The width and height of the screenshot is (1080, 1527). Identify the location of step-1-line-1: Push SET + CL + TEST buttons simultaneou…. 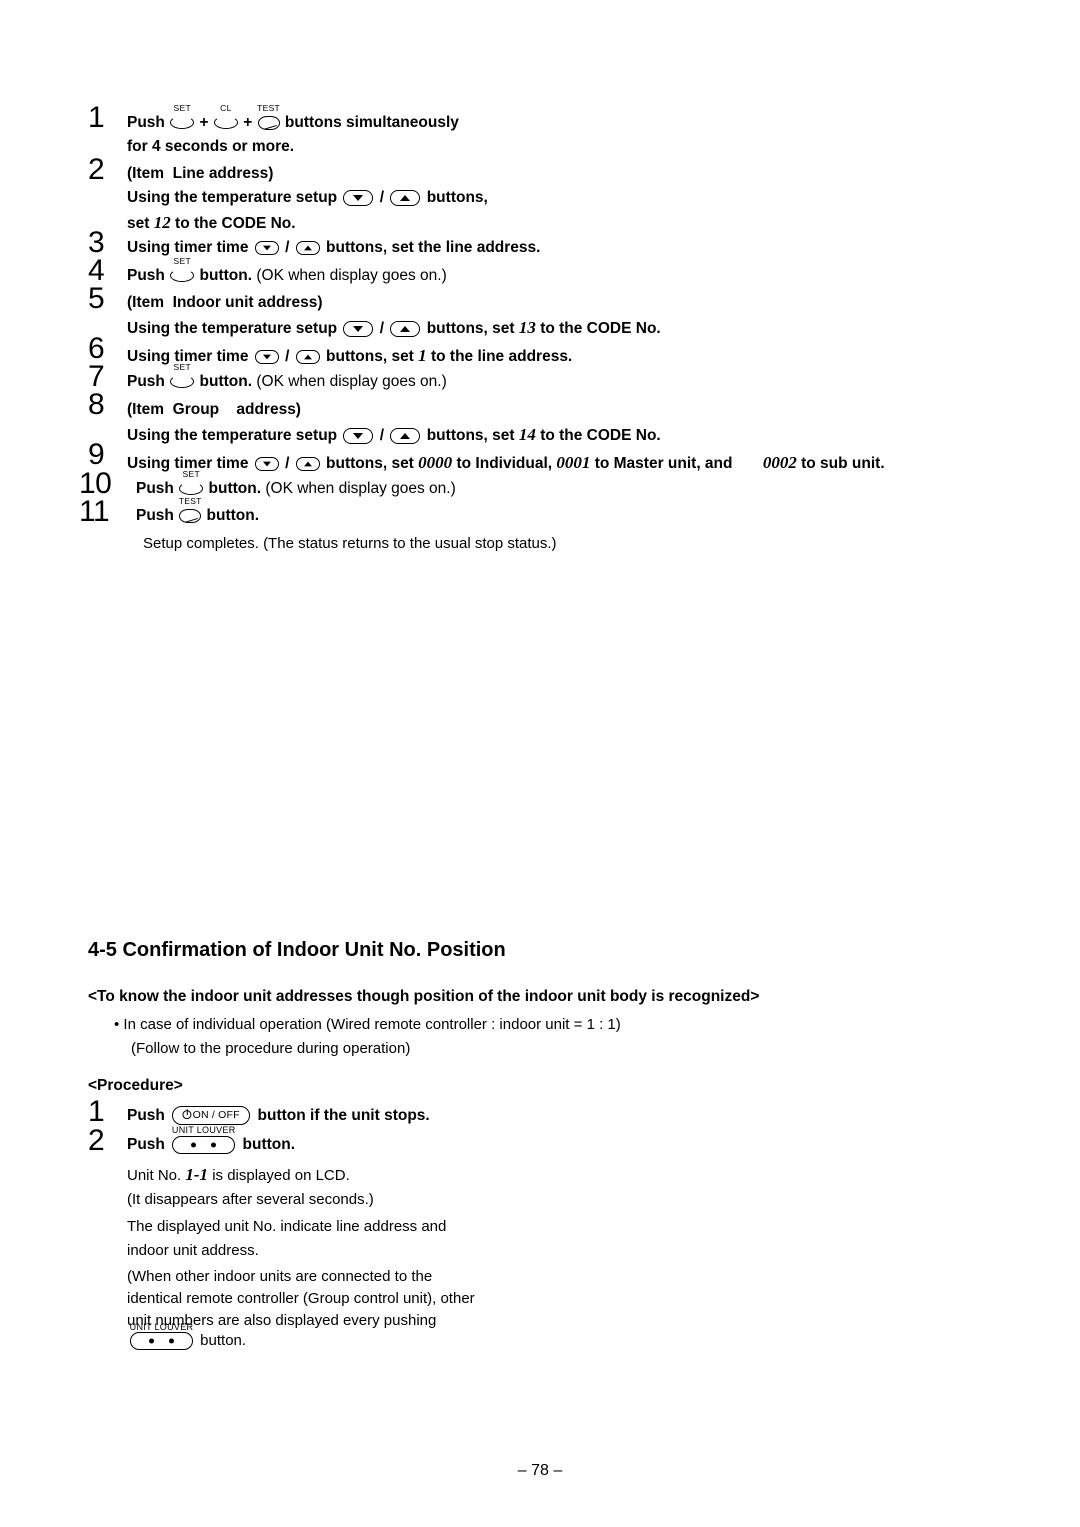
(293, 116).